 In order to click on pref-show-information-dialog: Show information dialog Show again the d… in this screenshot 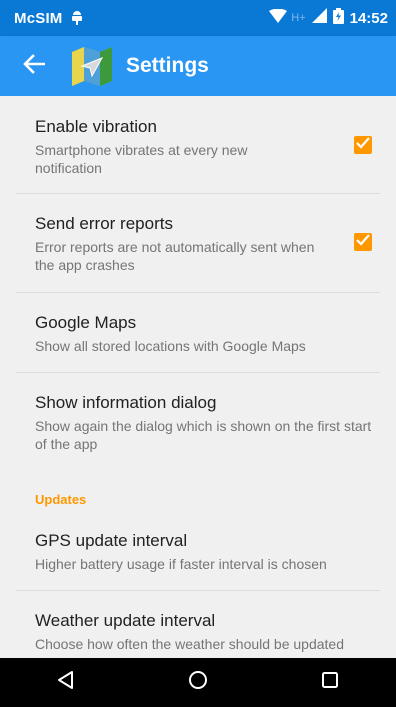, I will do `click(198, 422)`.